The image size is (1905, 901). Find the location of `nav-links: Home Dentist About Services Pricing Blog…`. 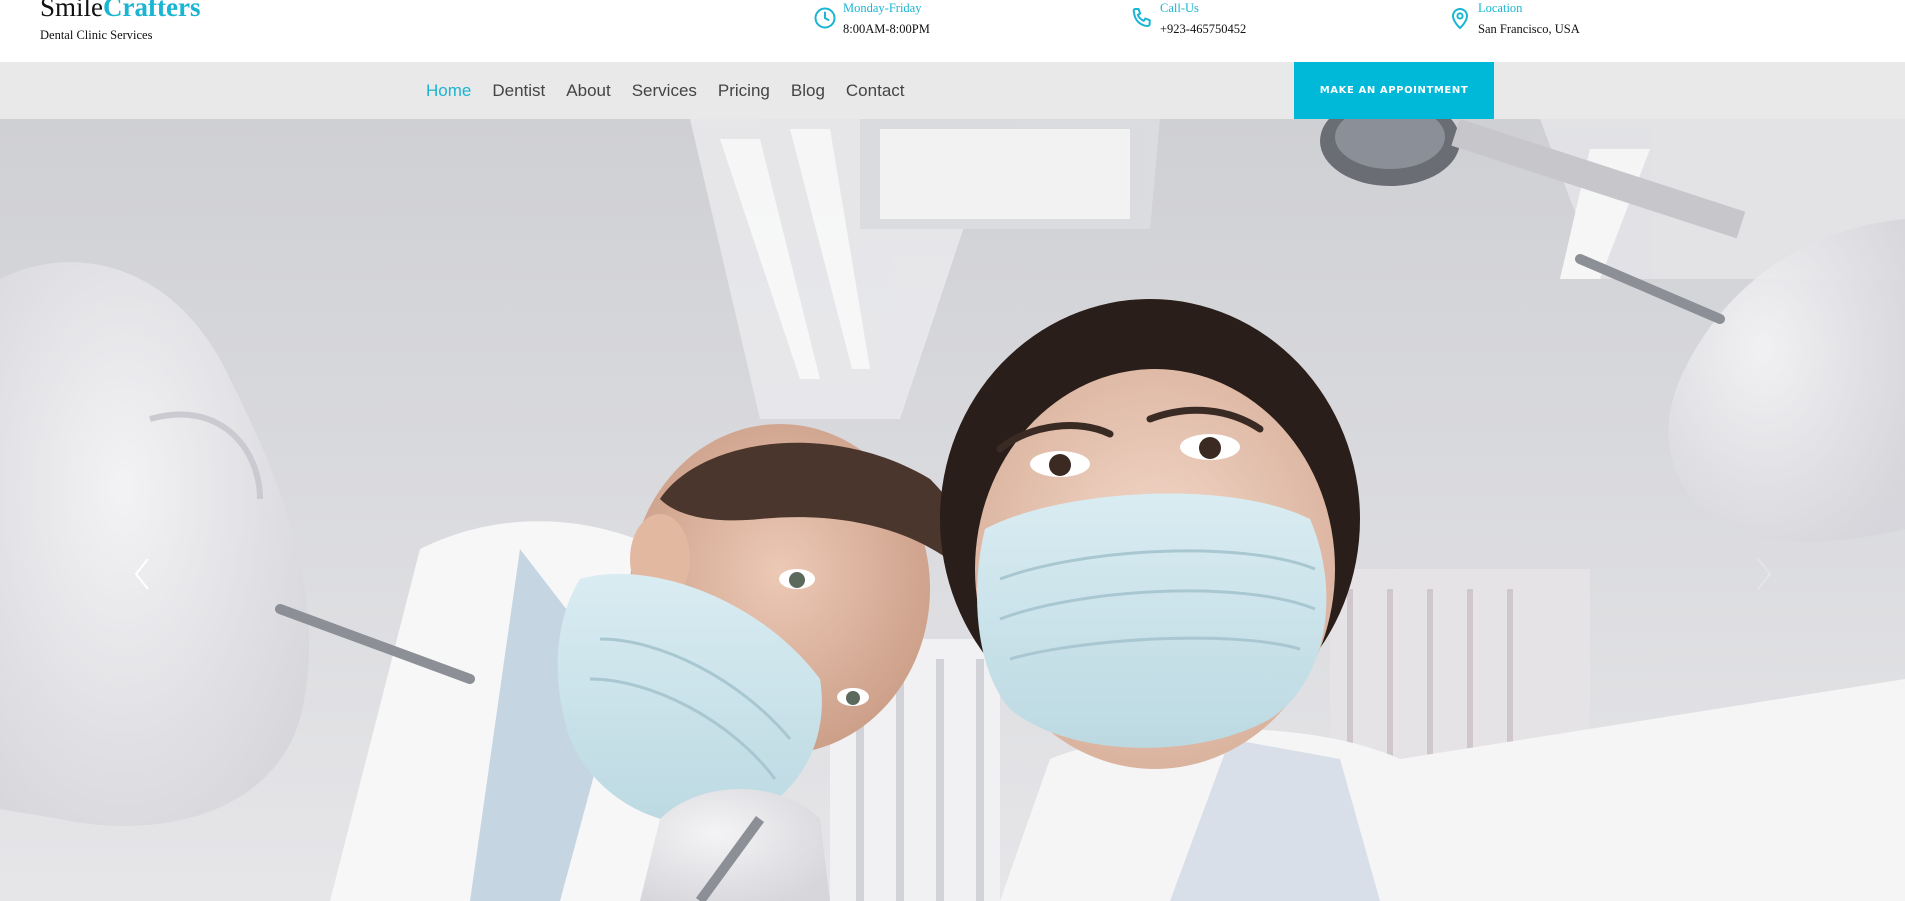

nav-links: Home Dentist About Services Pricing Blog… is located at coordinates (676, 90).